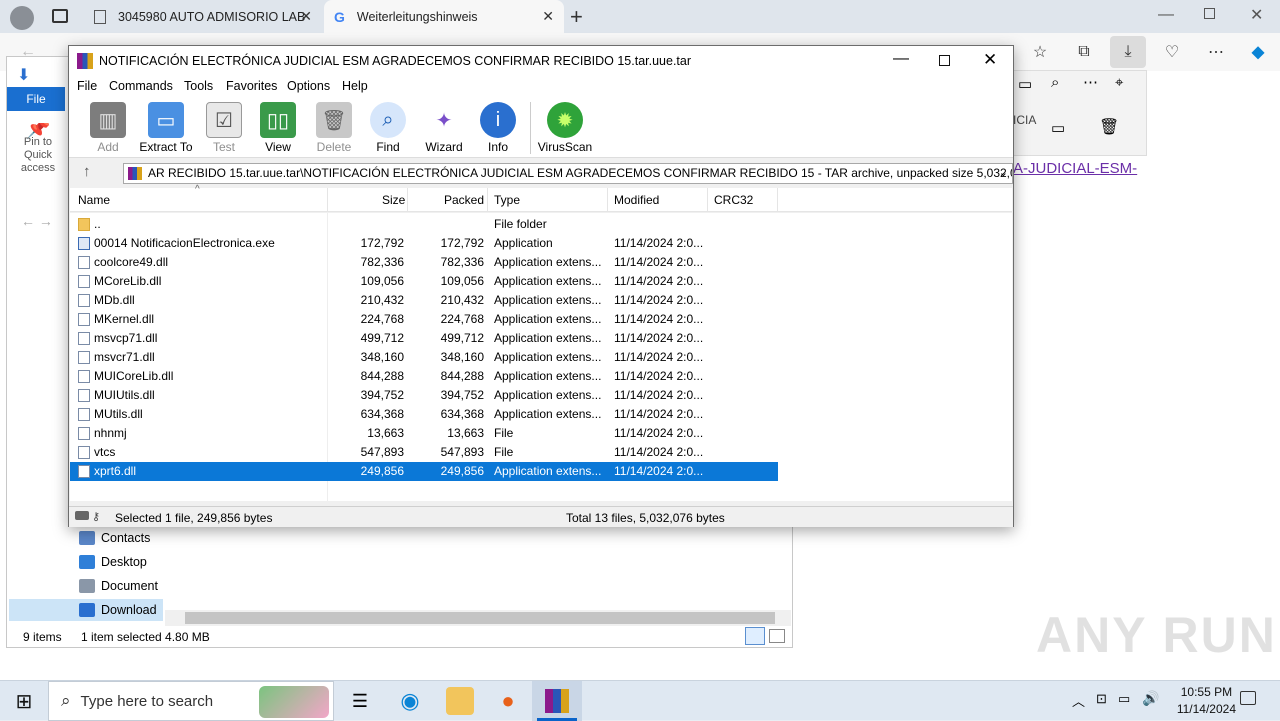  I want to click on show-in-folder-icon: ▭, so click(1058, 128).